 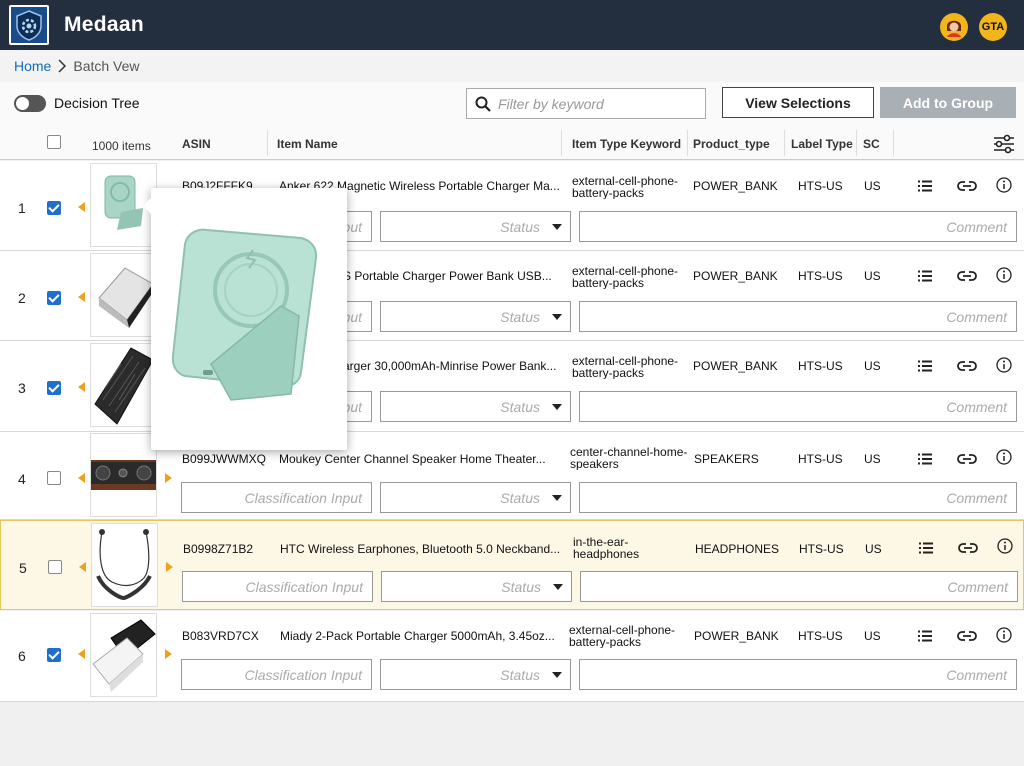 I want to click on silver-power-bank-image, so click(x=126, y=297).